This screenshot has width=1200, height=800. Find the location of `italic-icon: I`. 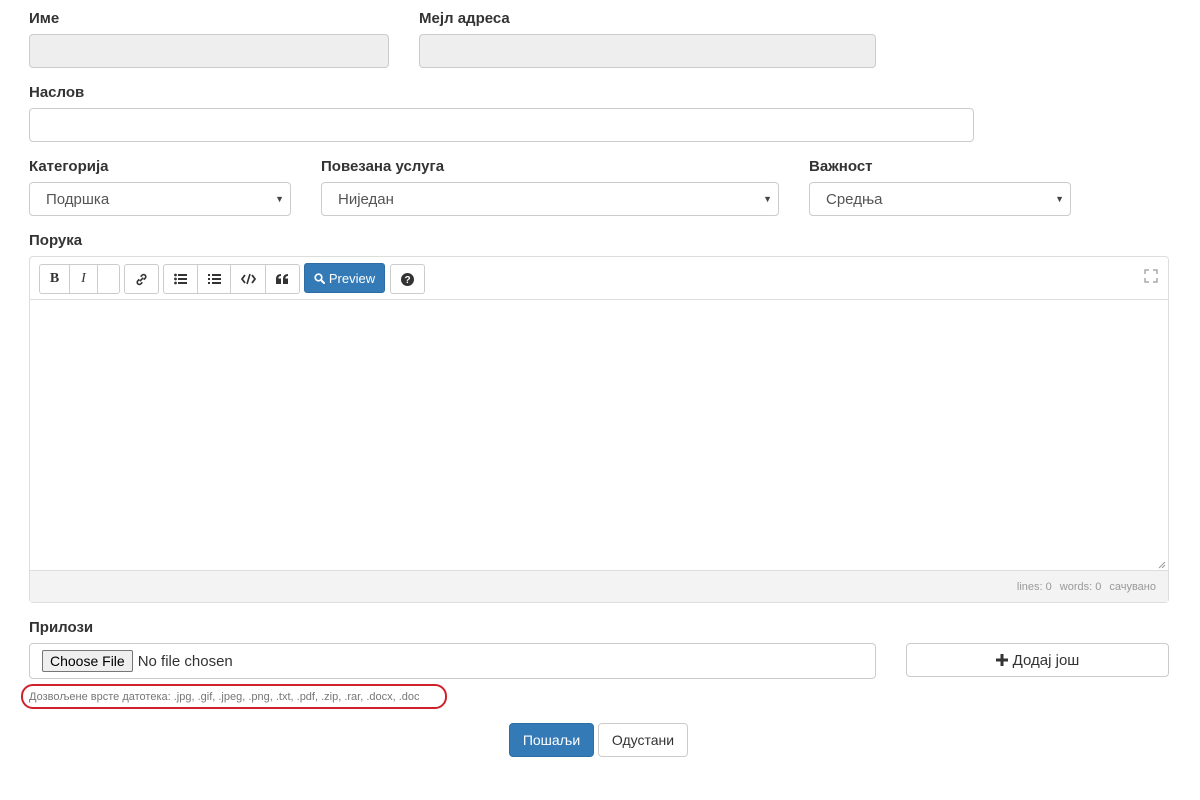

italic-icon: I is located at coordinates (83, 278).